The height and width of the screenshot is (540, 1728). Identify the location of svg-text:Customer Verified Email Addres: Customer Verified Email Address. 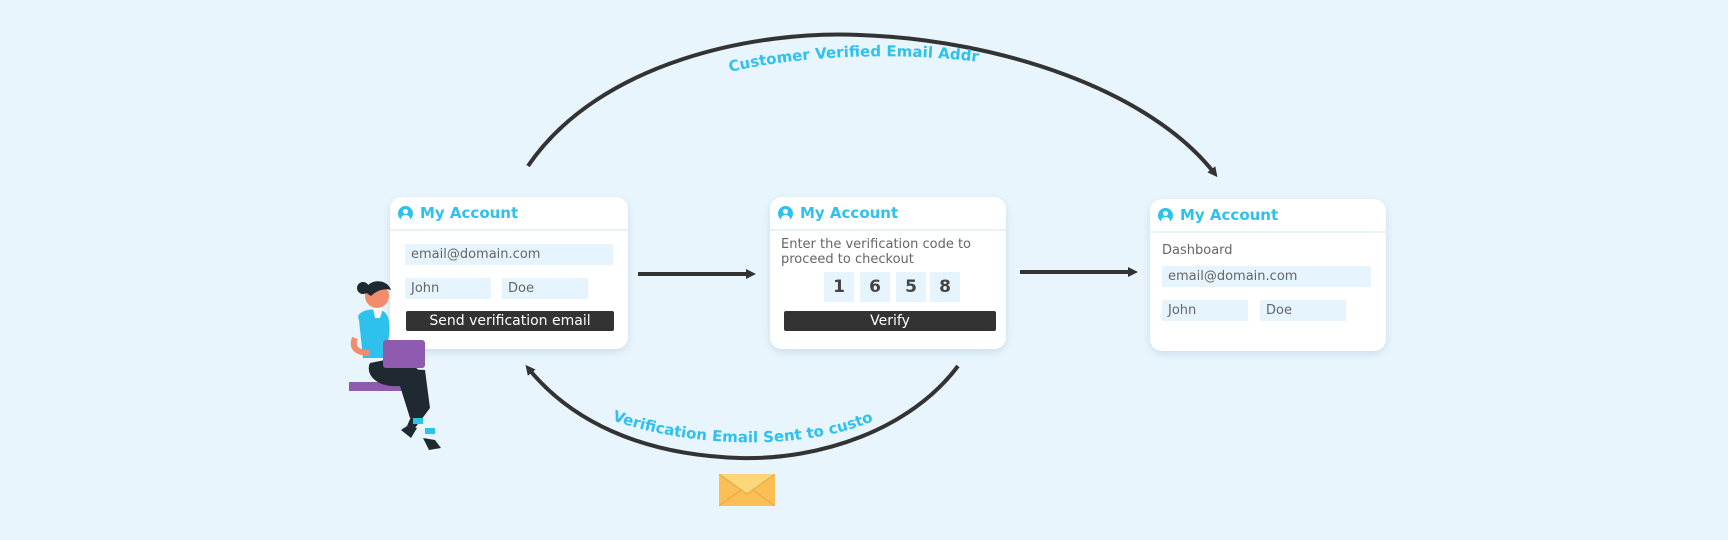
(490, 38).